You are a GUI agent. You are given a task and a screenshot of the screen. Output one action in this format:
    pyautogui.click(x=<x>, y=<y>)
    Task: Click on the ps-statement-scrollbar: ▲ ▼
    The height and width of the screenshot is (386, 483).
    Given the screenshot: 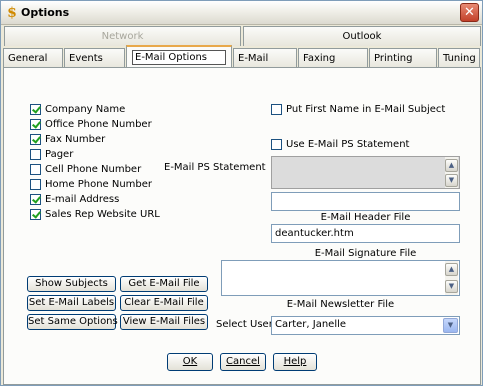 What is the action you would take?
    pyautogui.click(x=451, y=172)
    